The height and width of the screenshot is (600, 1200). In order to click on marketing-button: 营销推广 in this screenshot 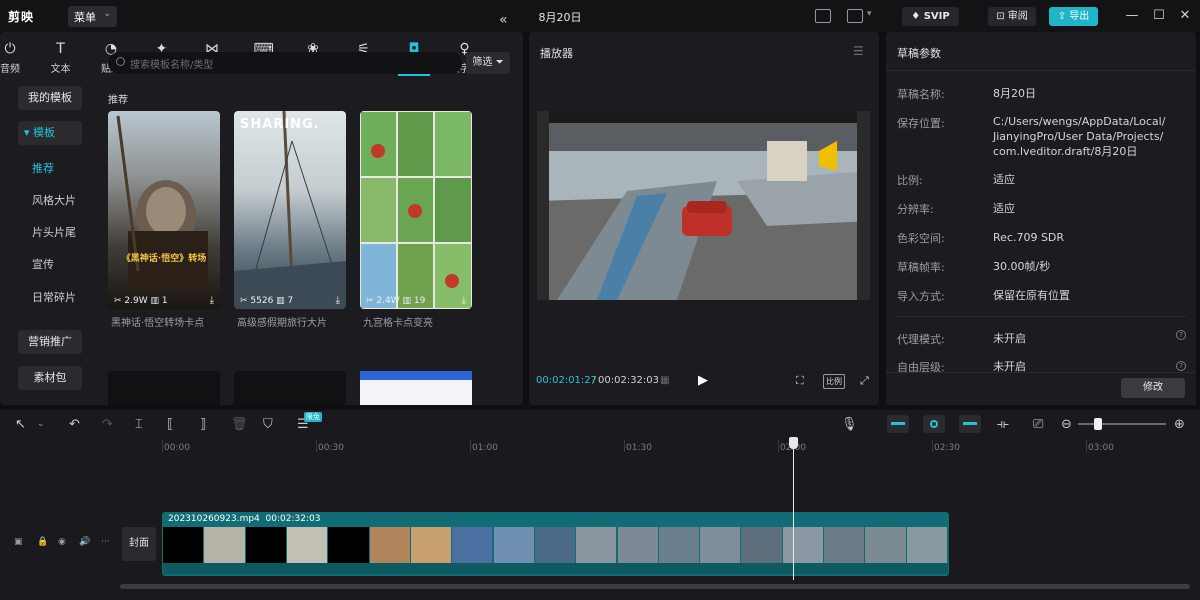, I will do `click(50, 342)`.